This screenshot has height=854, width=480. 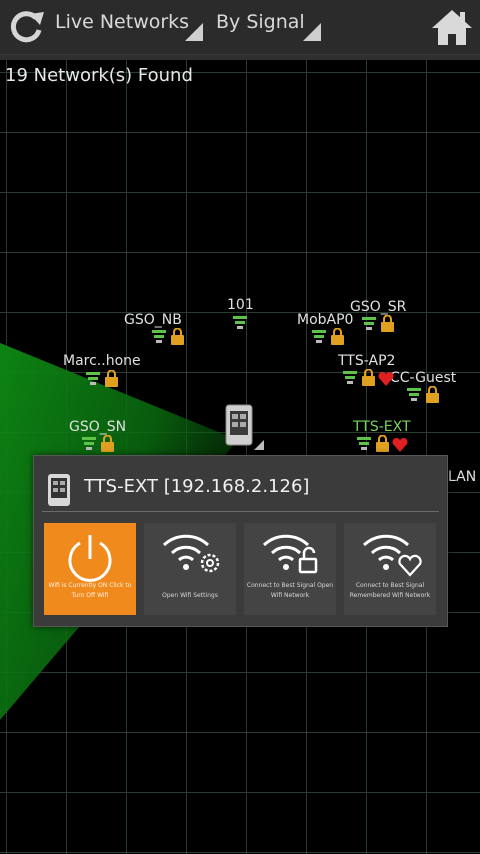 I want to click on open-wifi-settings-button: Open Wifi Settings, so click(x=190, y=569).